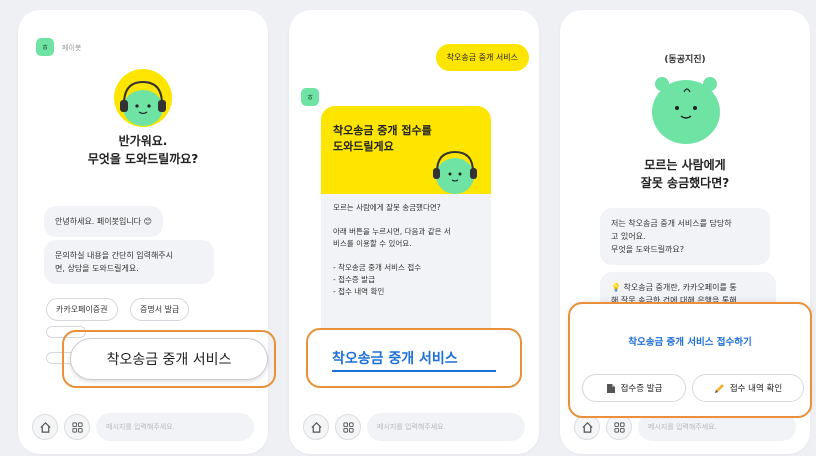 Image resolution: width=816 pixels, height=456 pixels. What do you see at coordinates (103, 221) in the screenshot?
I see `bot-message-hello: 안녕하세요. 페이봇입니다 😊` at bounding box center [103, 221].